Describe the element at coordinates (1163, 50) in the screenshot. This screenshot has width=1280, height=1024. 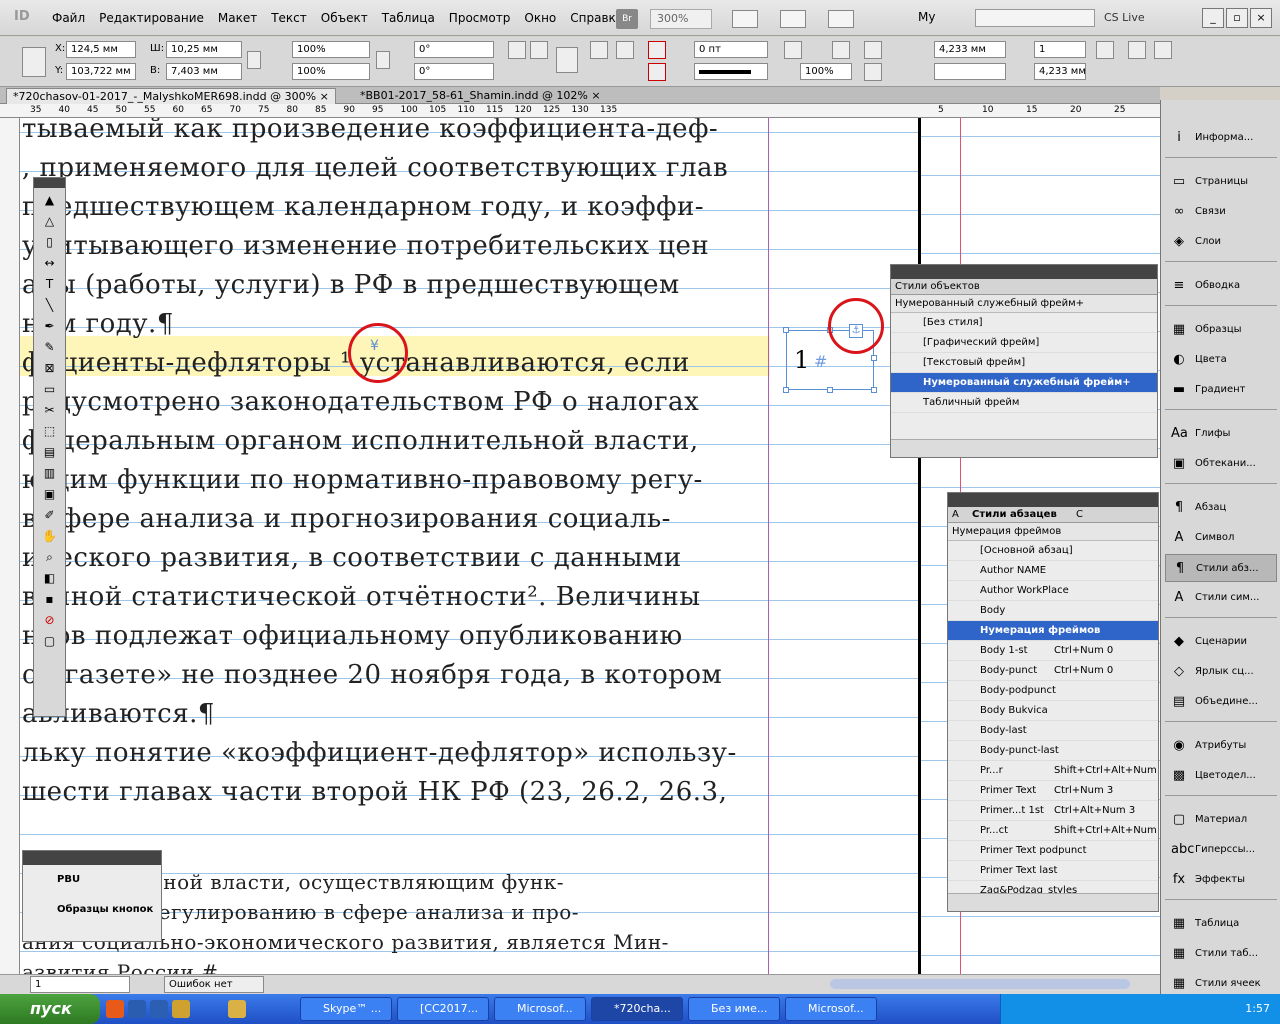
I see `menu-icon` at that location.